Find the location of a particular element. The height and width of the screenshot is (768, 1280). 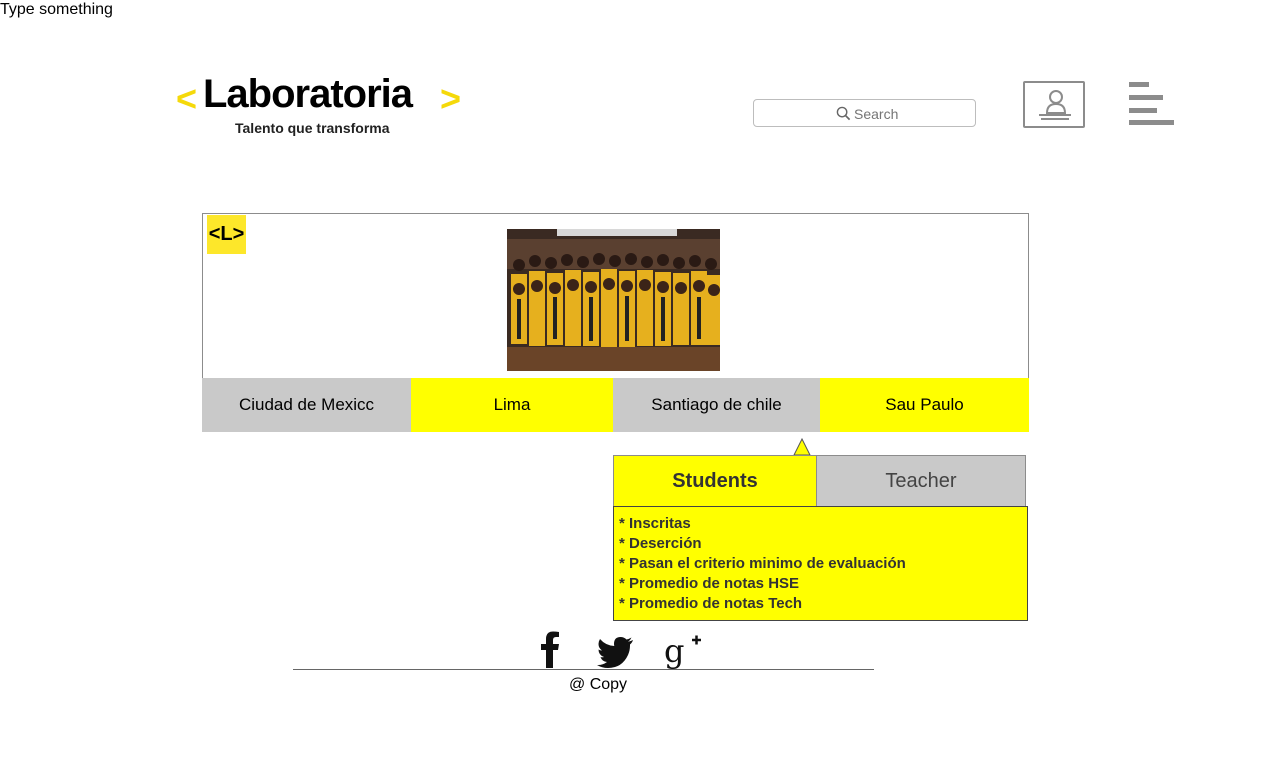

tab-label: Students is located at coordinates (715, 480).